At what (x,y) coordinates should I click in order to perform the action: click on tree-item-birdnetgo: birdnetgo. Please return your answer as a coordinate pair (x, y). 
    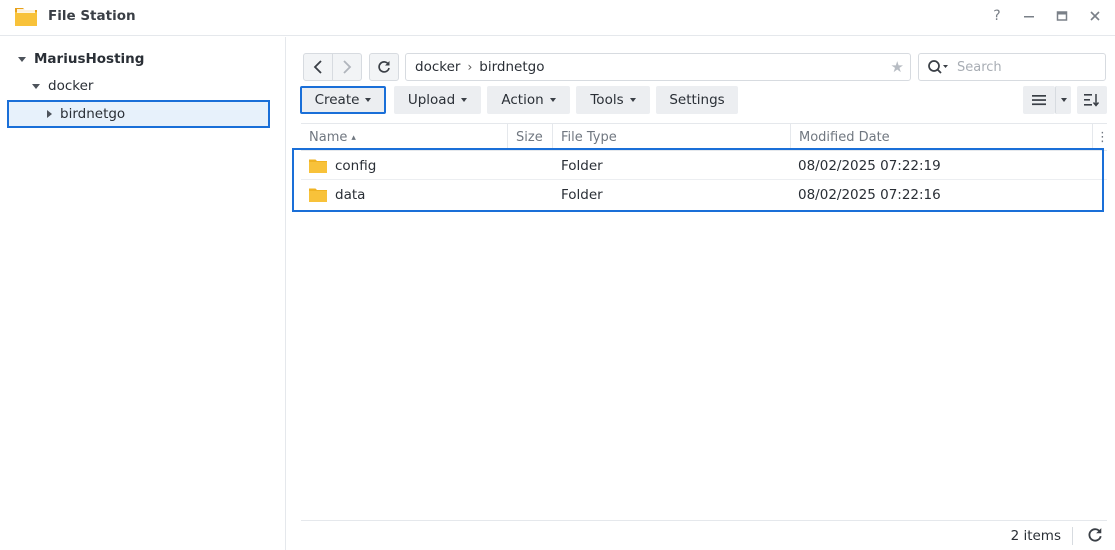
    Looking at the image, I should click on (86, 114).